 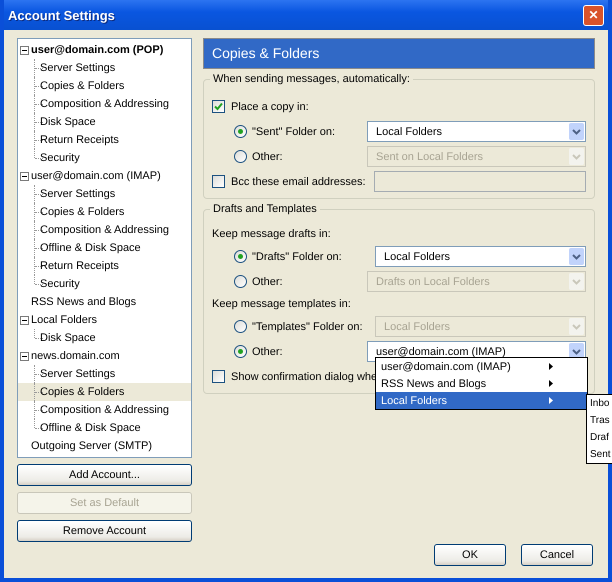 What do you see at coordinates (481, 383) in the screenshot?
I see `menu-item: RSS News and Blogs` at bounding box center [481, 383].